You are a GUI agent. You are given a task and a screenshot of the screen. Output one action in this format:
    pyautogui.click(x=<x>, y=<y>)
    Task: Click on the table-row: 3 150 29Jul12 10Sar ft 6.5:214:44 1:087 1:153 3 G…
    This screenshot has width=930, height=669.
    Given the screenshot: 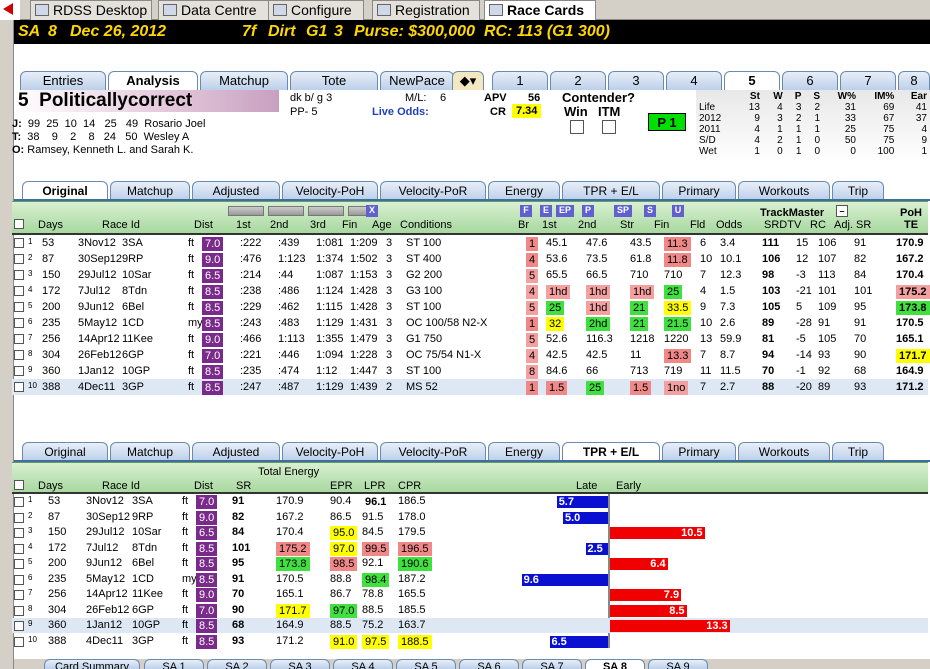 What is the action you would take?
    pyautogui.click(x=470, y=275)
    